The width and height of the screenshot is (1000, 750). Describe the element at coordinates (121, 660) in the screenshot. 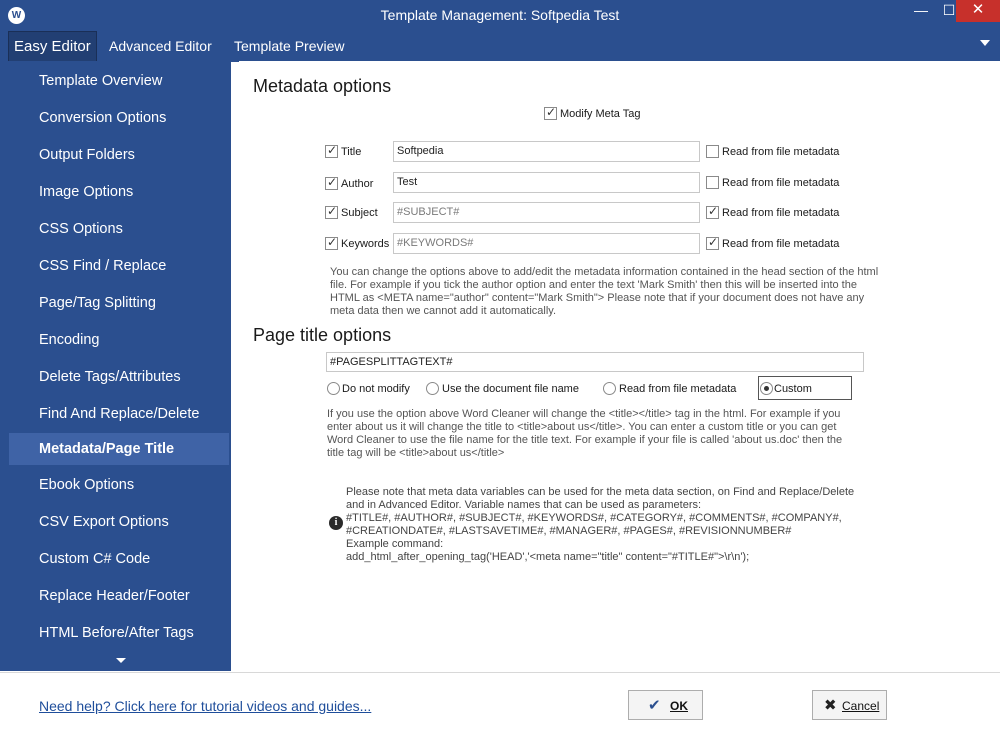

I see `scroll-down-icon` at that location.